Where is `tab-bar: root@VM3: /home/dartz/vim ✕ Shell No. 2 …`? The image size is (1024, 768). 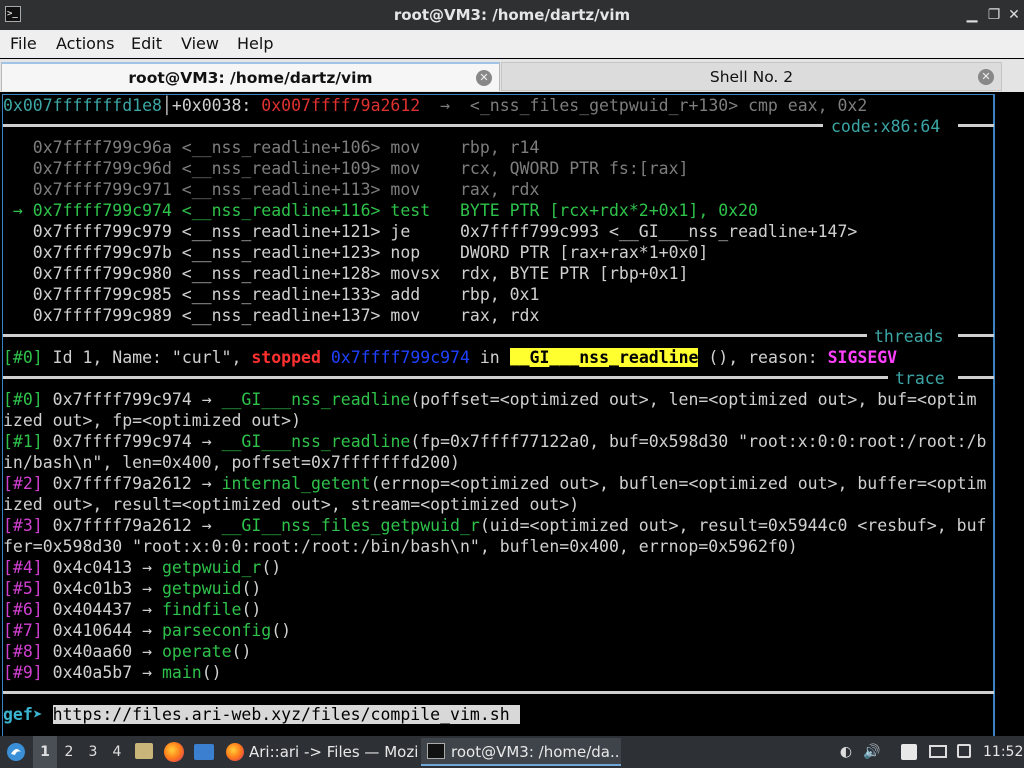 tab-bar: root@VM3: /home/dartz/vim ✕ Shell No. 2 … is located at coordinates (512, 75).